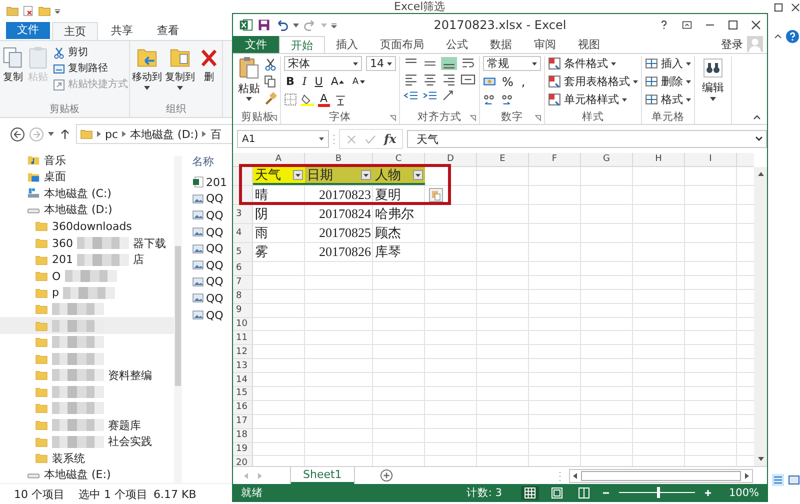 This screenshot has width=800, height=504. What do you see at coordinates (243, 461) in the screenshot?
I see `row-header: 20` at bounding box center [243, 461].